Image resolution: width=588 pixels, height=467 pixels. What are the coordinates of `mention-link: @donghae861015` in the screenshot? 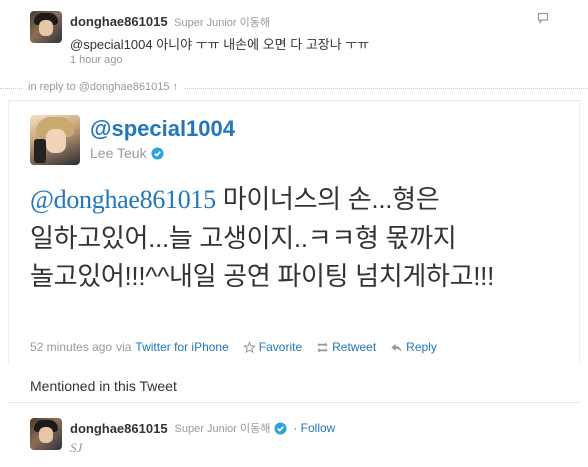 It's located at (123, 199).